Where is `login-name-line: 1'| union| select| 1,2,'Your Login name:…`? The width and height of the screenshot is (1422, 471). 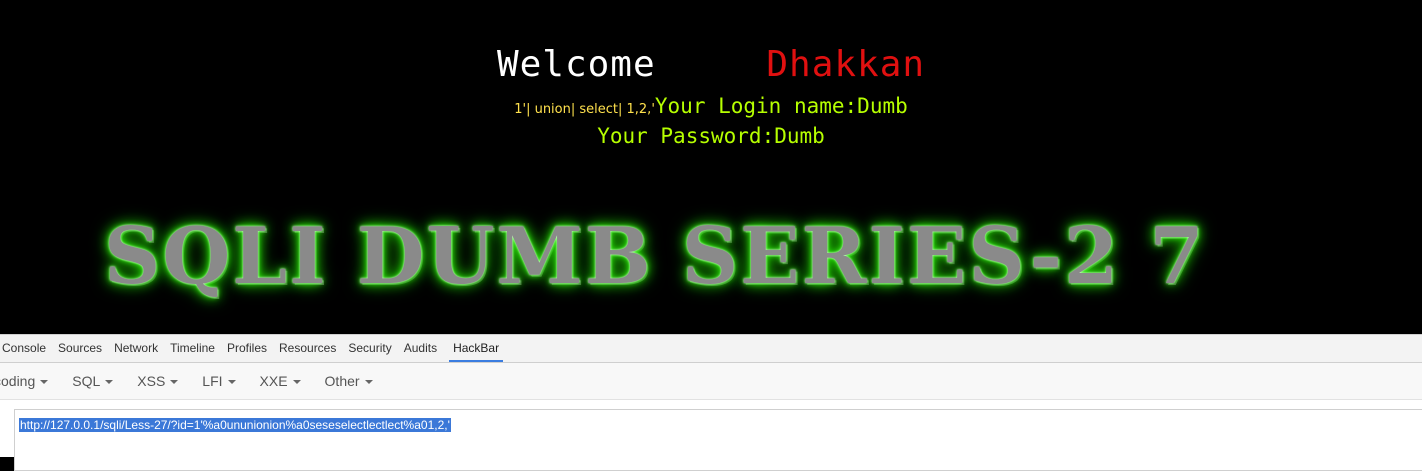 login-name-line: 1'| union| select| 1,2,'Your Login name:… is located at coordinates (711, 106).